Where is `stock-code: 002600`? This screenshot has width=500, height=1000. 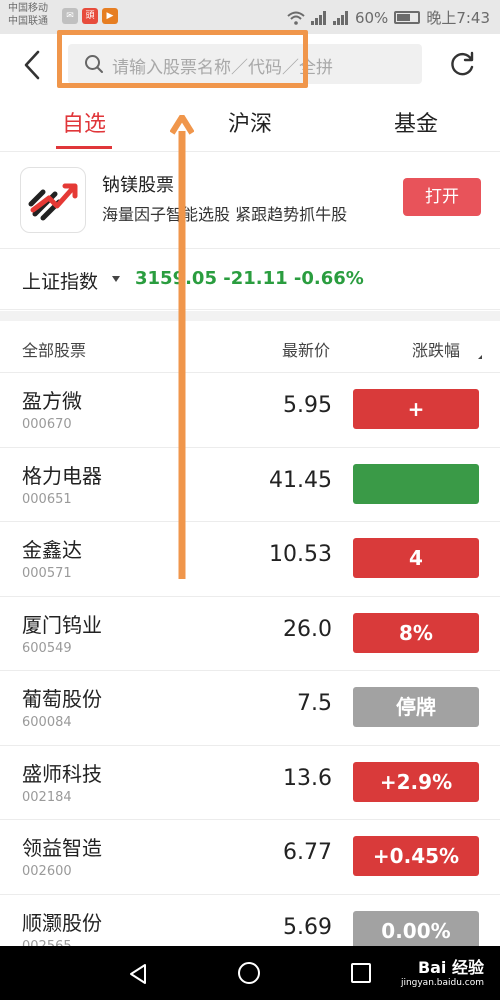 stock-code: 002600 is located at coordinates (47, 871).